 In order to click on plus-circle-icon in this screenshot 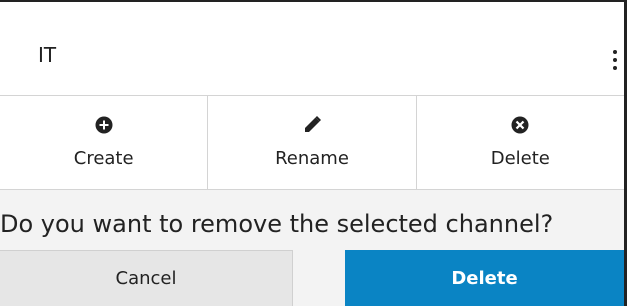, I will do `click(104, 125)`.